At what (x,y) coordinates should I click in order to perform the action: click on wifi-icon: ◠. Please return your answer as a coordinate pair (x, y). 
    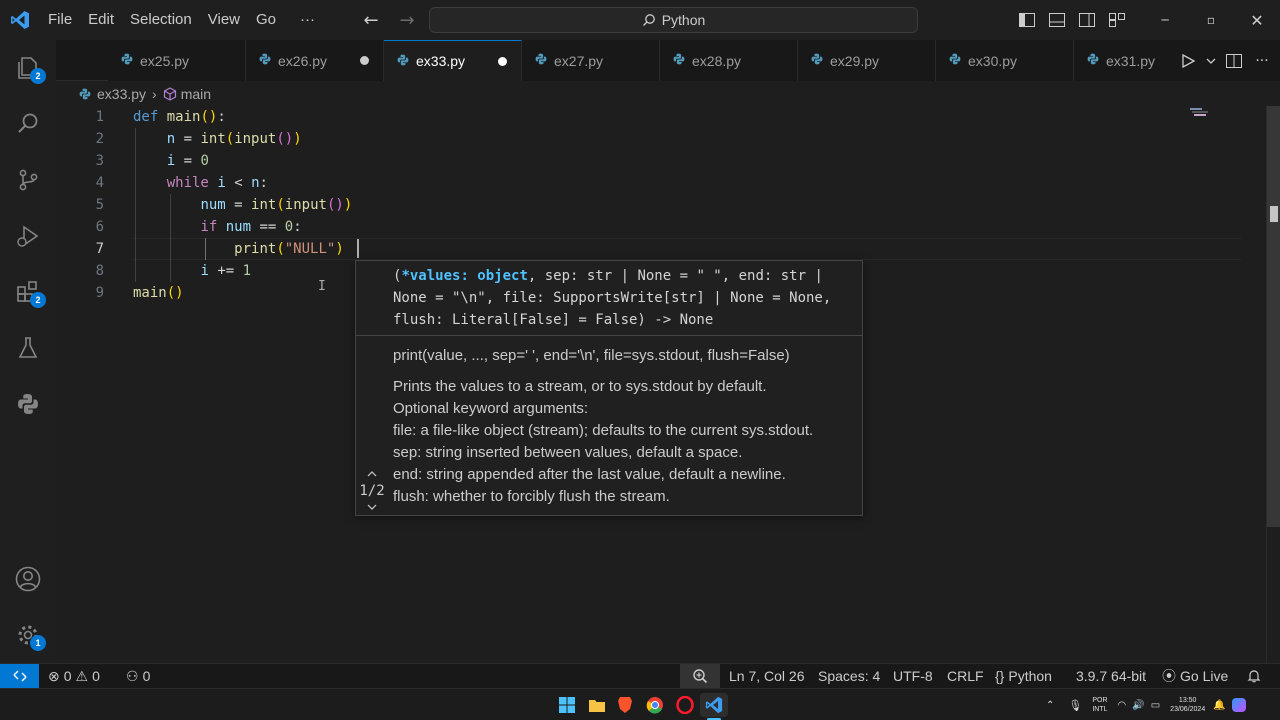
    Looking at the image, I should click on (1122, 705).